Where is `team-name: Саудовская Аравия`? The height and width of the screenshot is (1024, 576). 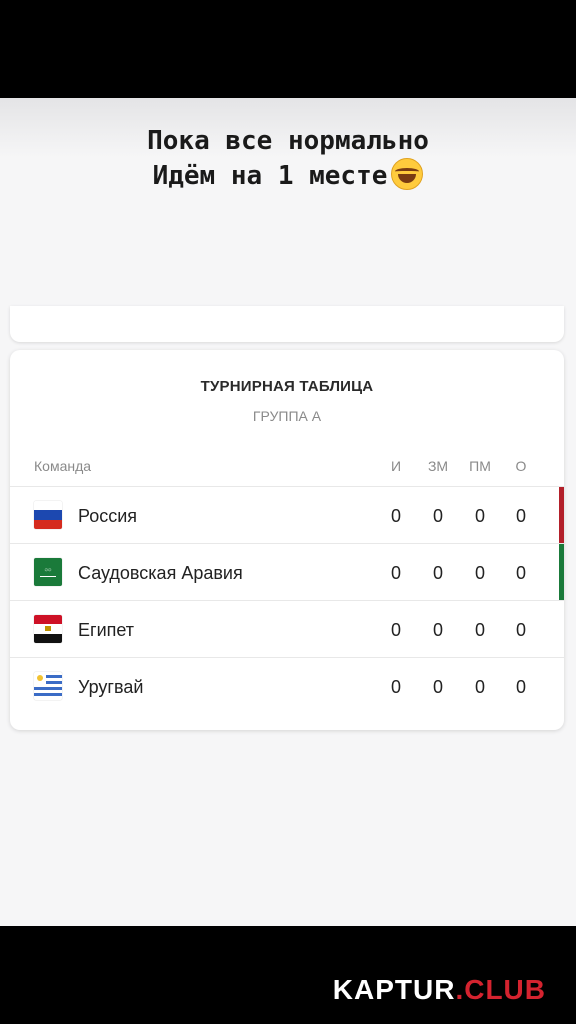
team-name: Саудовская Аравия is located at coordinates (160, 573).